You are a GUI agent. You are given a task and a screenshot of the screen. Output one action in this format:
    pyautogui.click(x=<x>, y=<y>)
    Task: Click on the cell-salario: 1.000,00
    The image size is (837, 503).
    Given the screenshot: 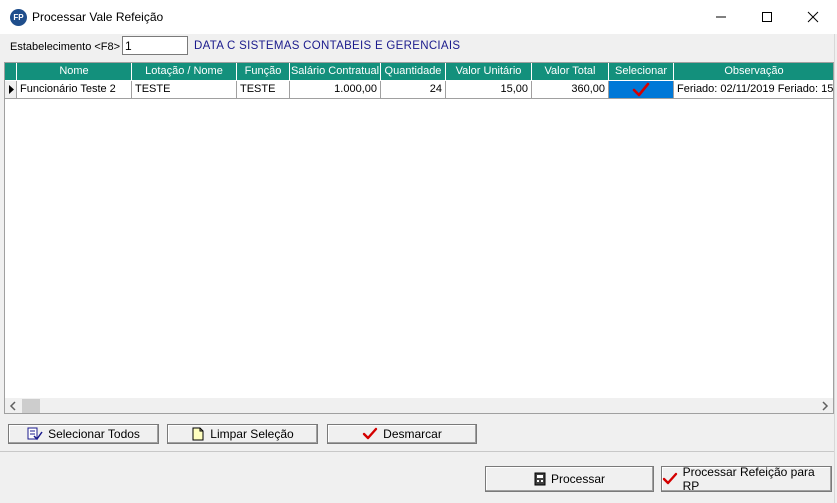 What is the action you would take?
    pyautogui.click(x=335, y=90)
    